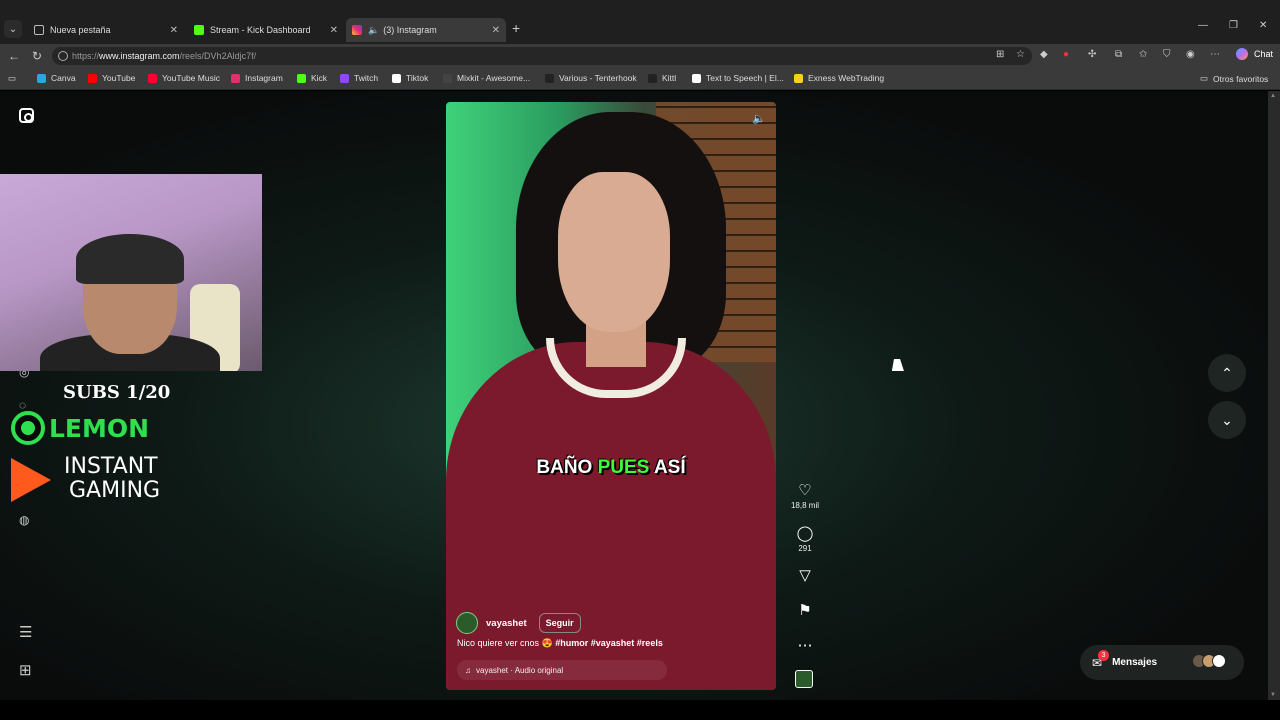  I want to click on author-avatar, so click(467, 623).